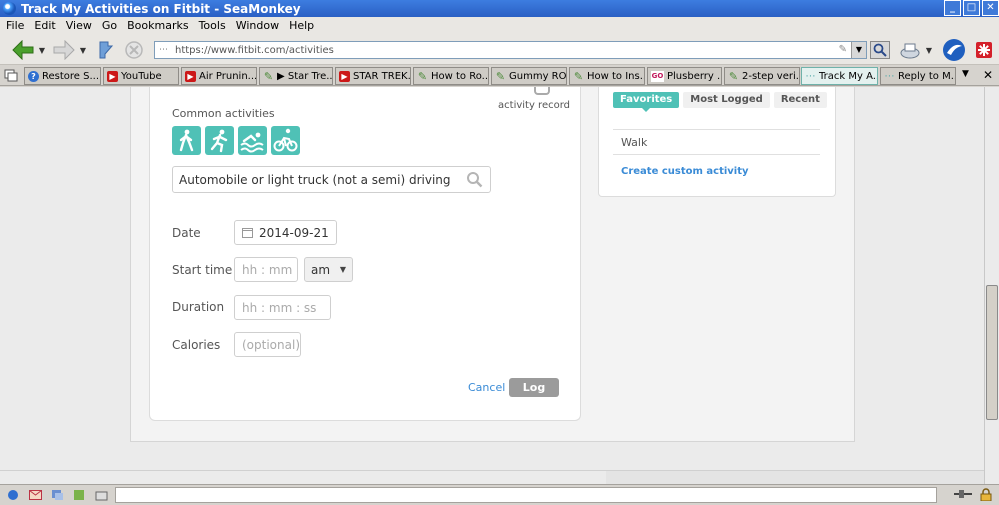  What do you see at coordinates (320, 270) in the screenshot?
I see `ampm-value: am` at bounding box center [320, 270].